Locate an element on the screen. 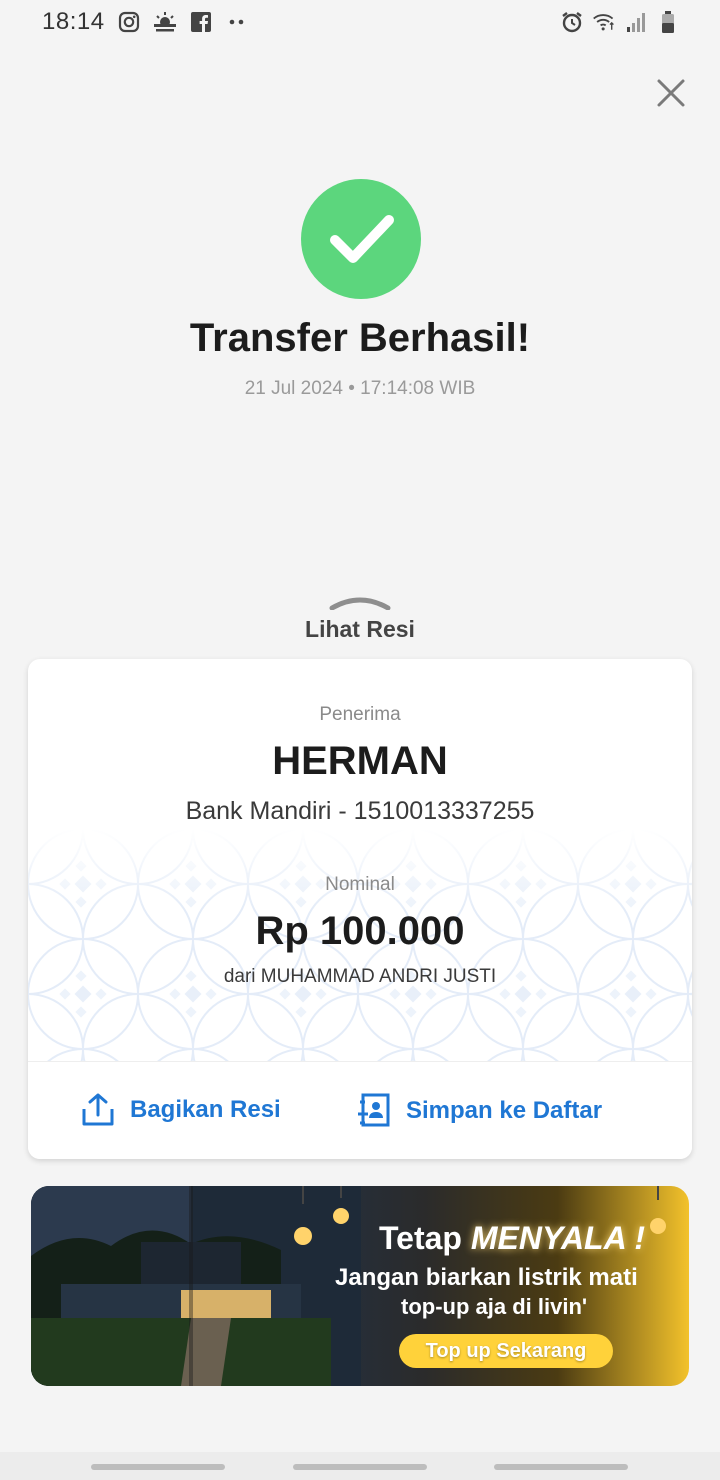  top-up-now-button: Top up Sekarang is located at coordinates (506, 1351).